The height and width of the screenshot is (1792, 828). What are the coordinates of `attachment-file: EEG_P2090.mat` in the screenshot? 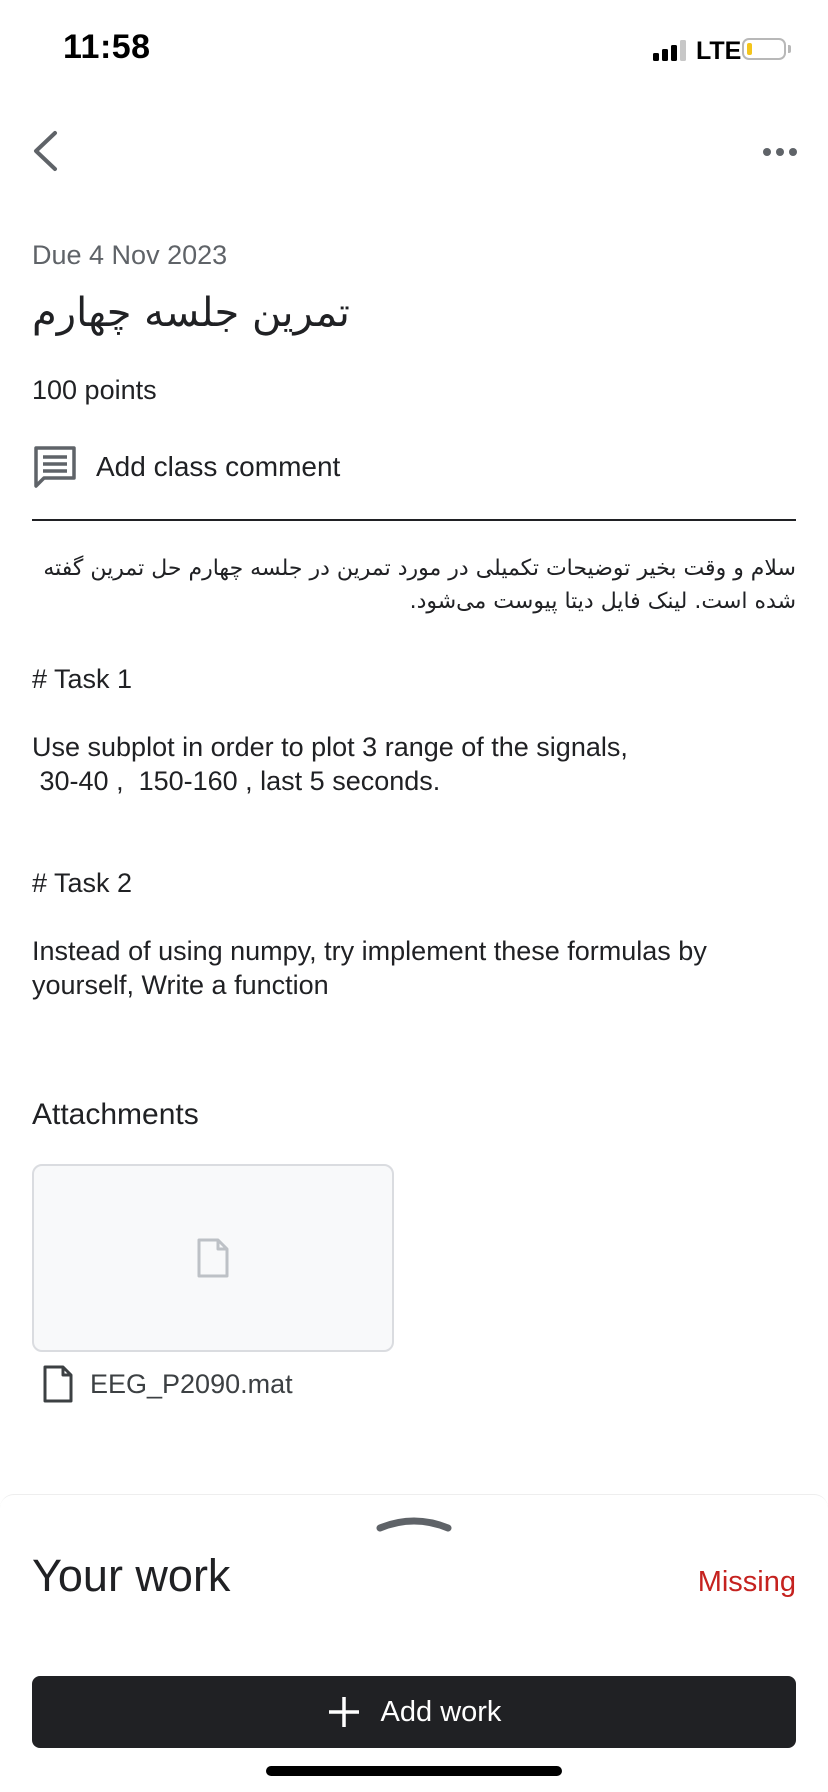 It's located at (167, 1384).